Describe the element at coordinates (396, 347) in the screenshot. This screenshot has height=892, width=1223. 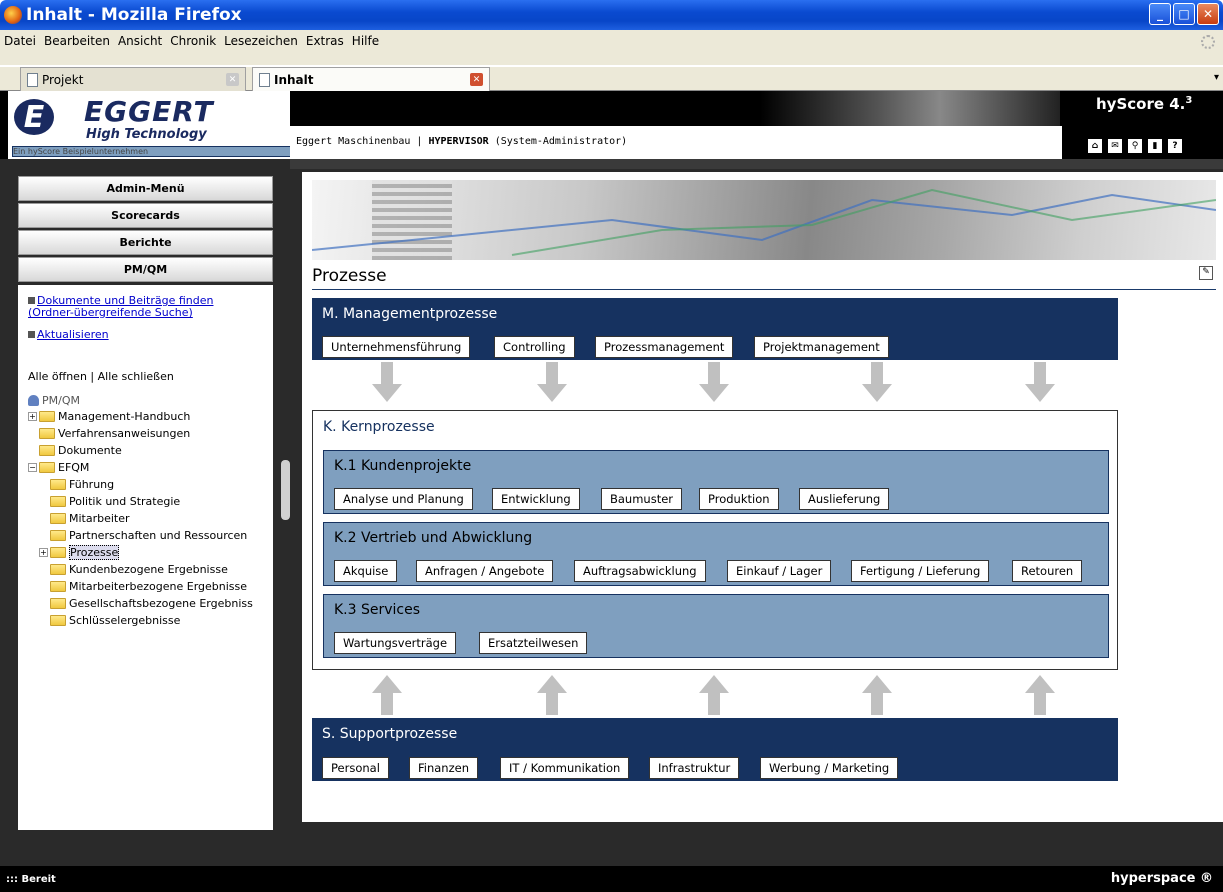
I see `process-unternehmensfuehrung: Unternehmensführung` at that location.